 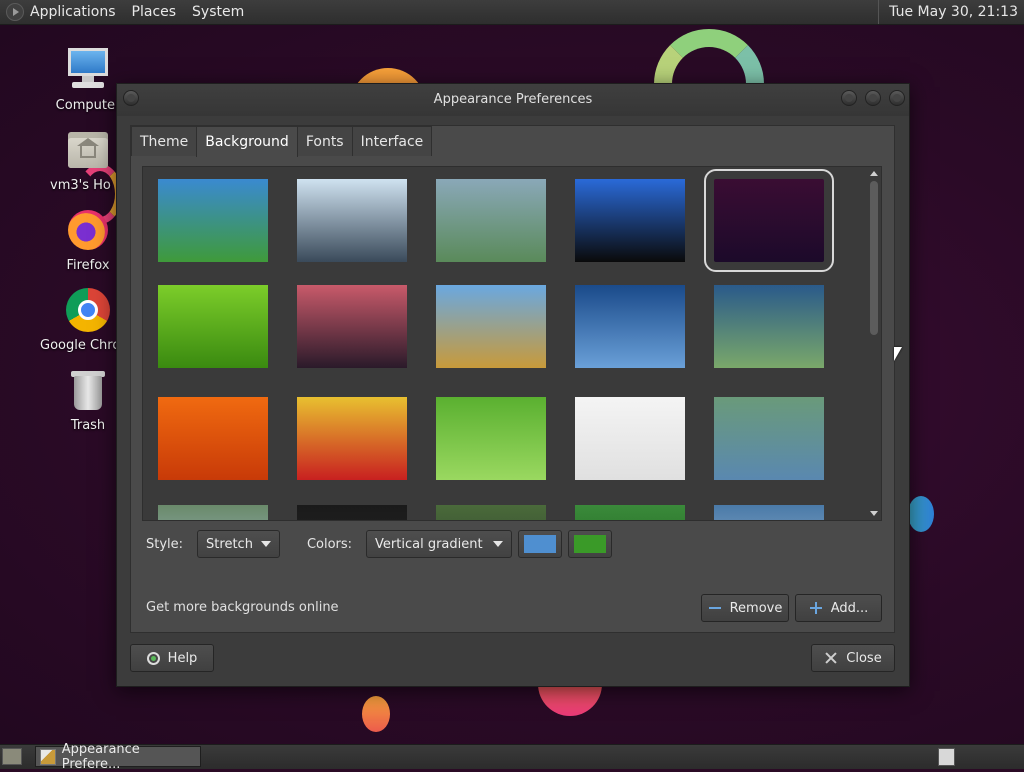 I want to click on window-title: Appearance Preferences, so click(x=513, y=99).